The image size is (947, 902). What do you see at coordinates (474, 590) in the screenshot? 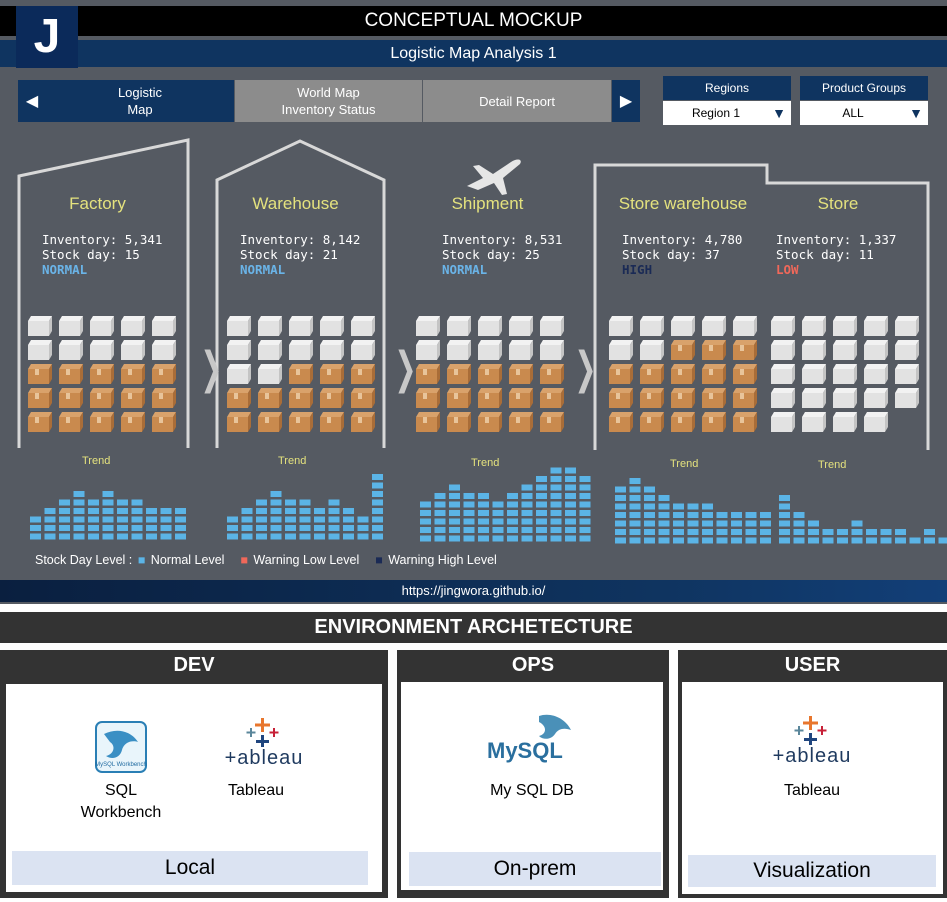
I see `footer-url-link: https://jingwora.github.io/` at bounding box center [474, 590].